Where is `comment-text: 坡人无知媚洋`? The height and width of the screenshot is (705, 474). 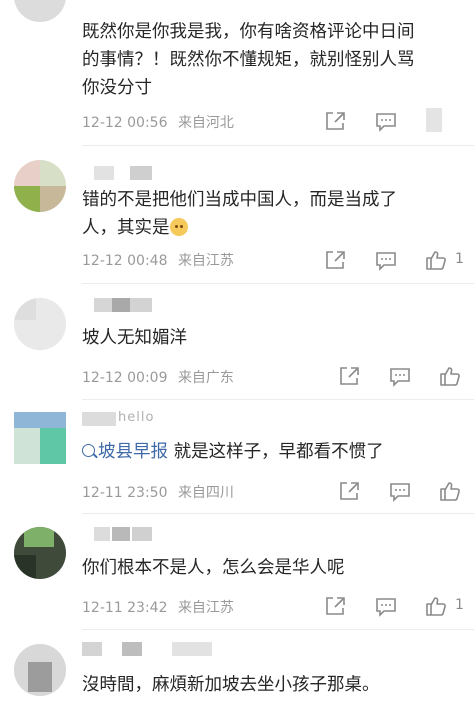 comment-text: 坡人无知媚洋 is located at coordinates (134, 338).